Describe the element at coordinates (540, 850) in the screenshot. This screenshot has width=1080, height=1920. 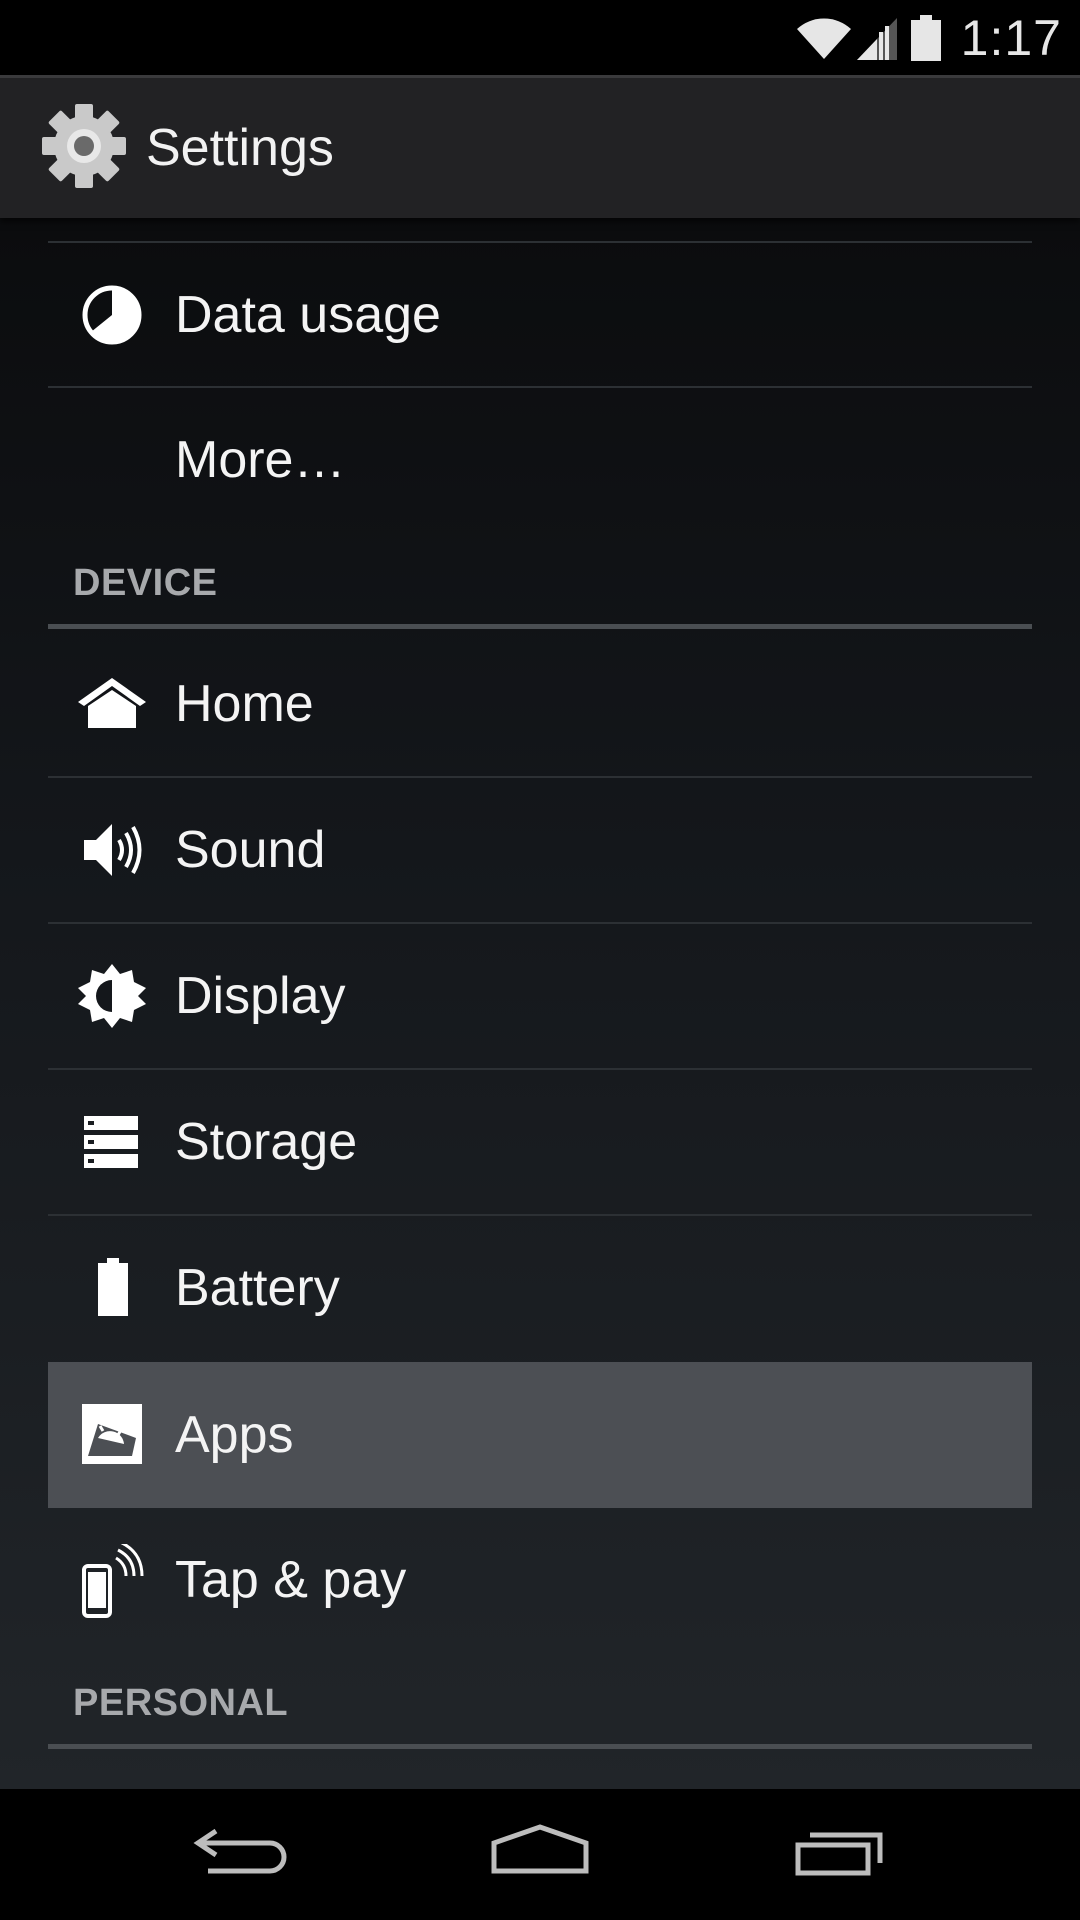
I see `list-item-sound: Sound` at that location.